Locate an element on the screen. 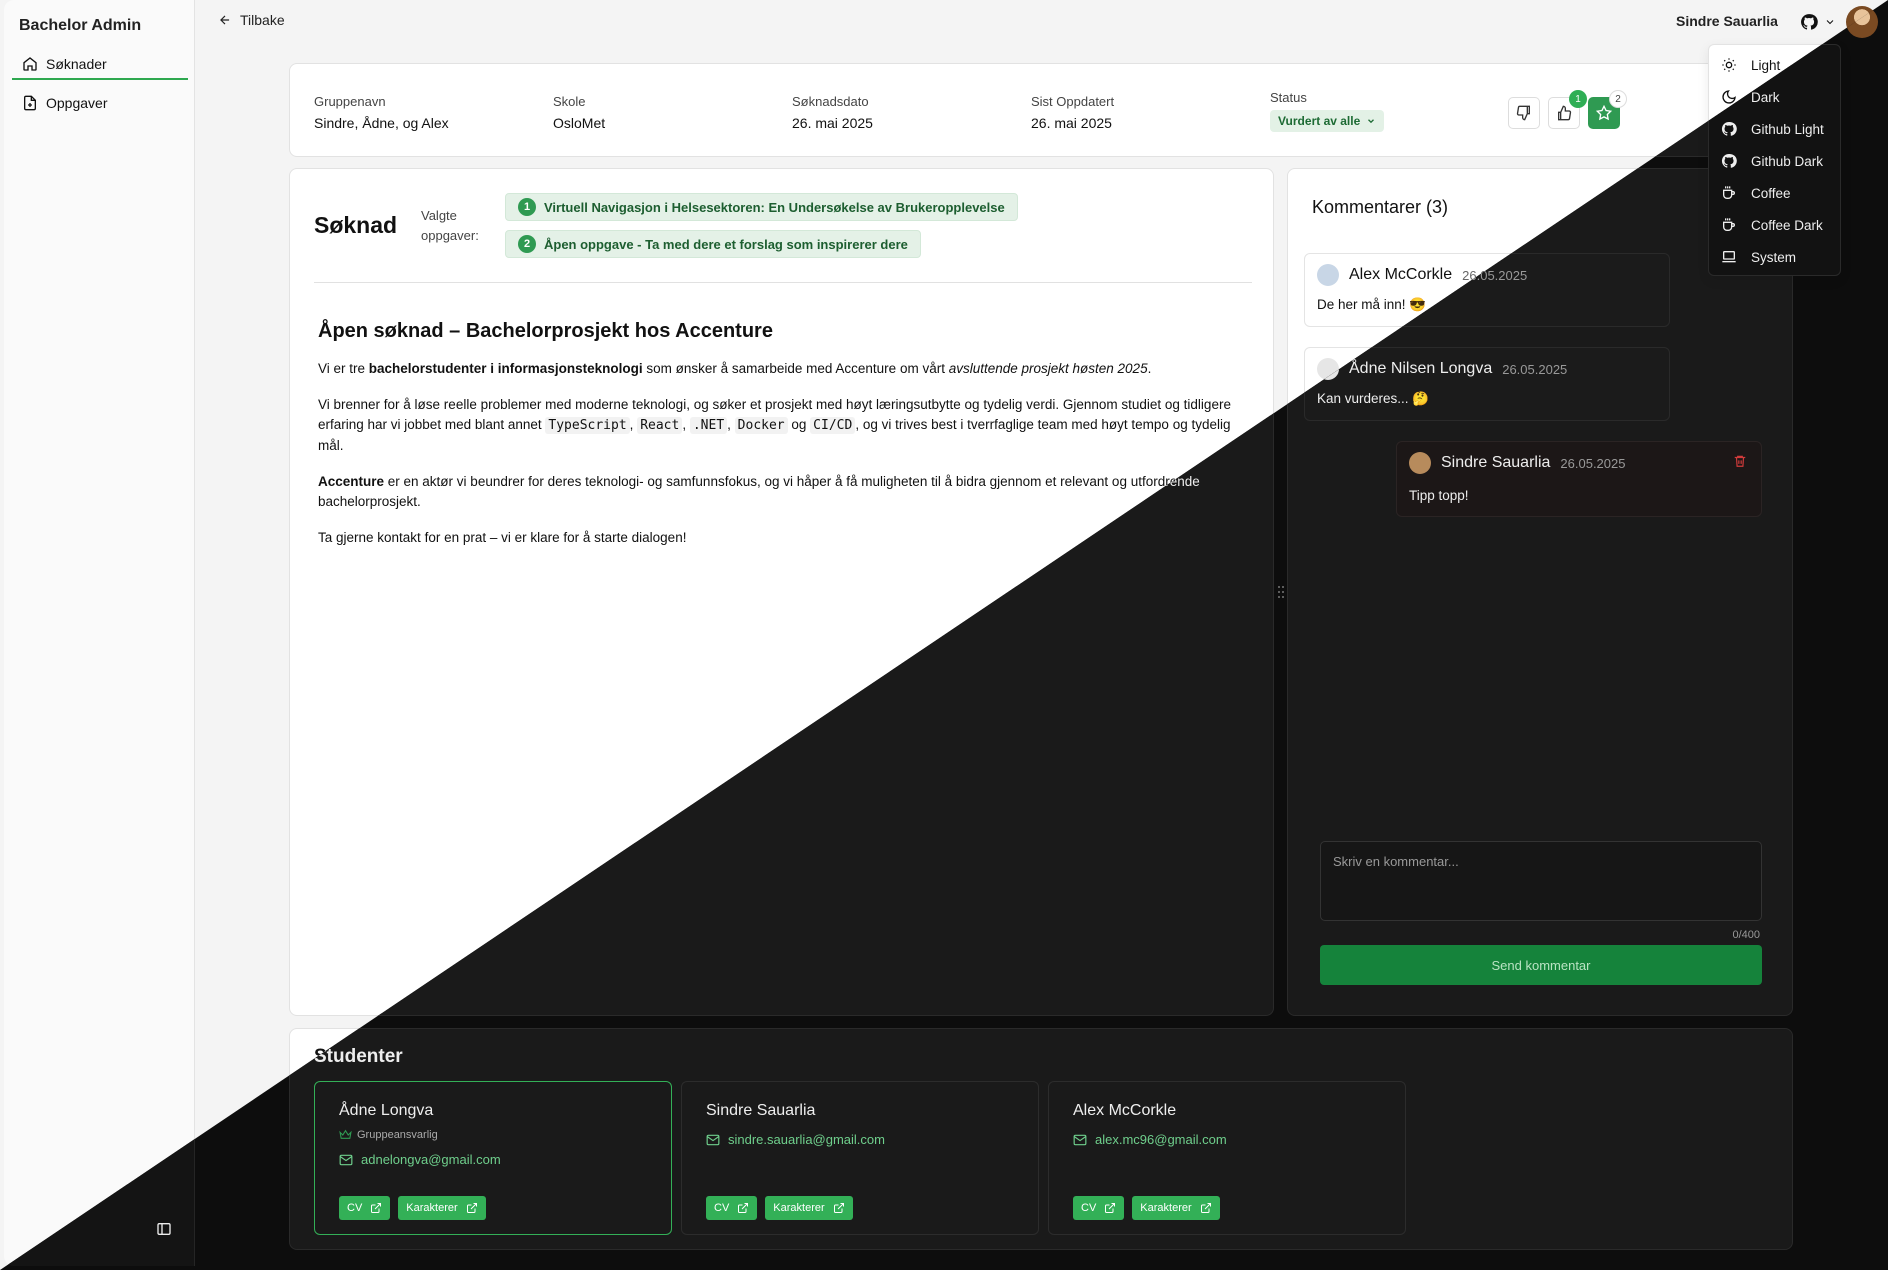 This screenshot has width=1888, height=1270. status-dropdown: Vurdert av alle is located at coordinates (1327, 121).